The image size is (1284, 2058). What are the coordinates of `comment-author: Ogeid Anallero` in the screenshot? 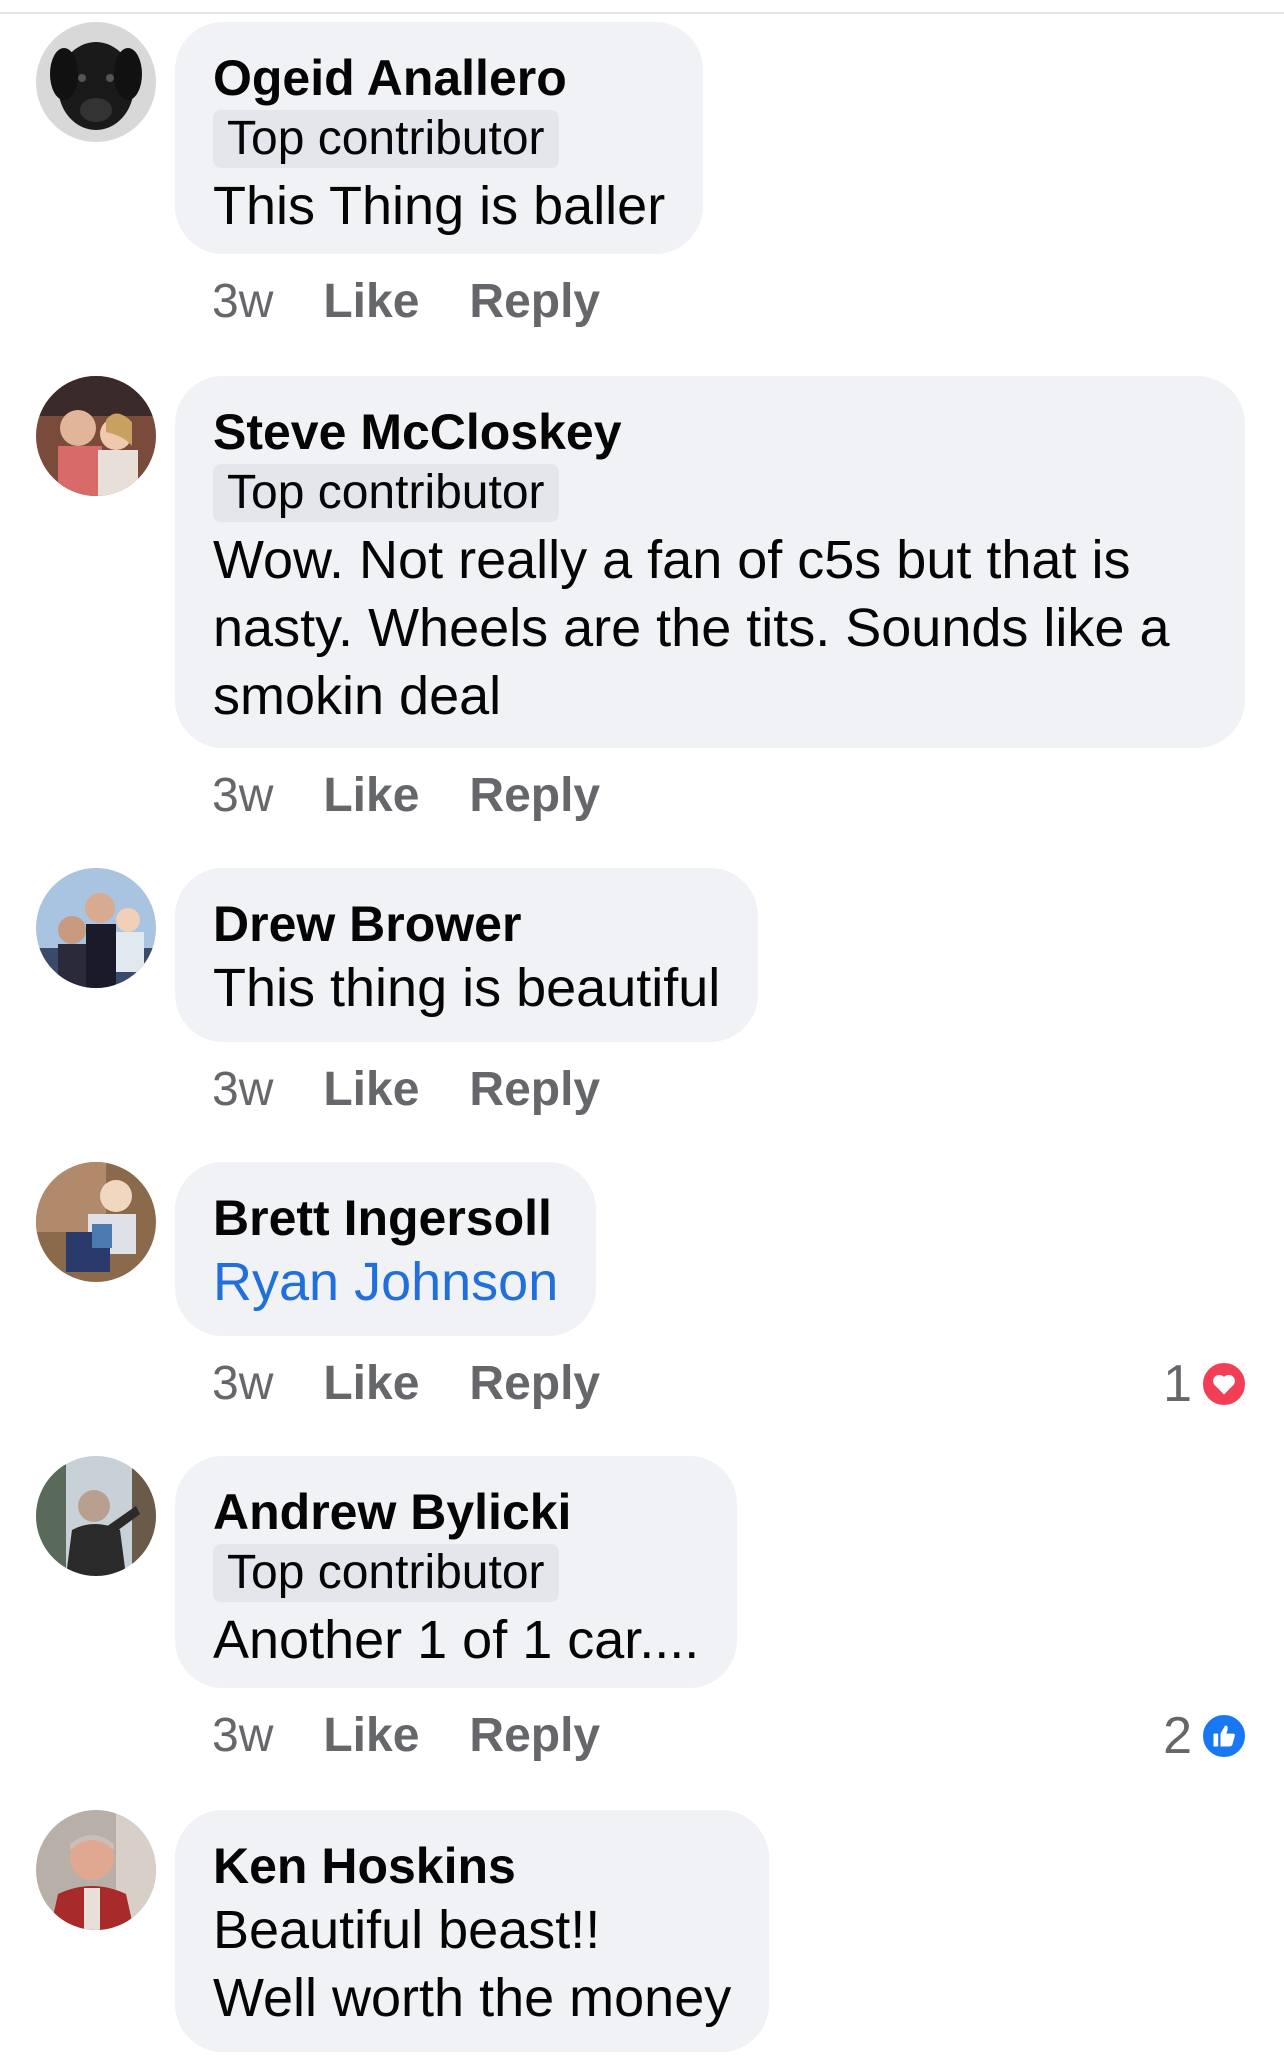 It's located at (439, 78).